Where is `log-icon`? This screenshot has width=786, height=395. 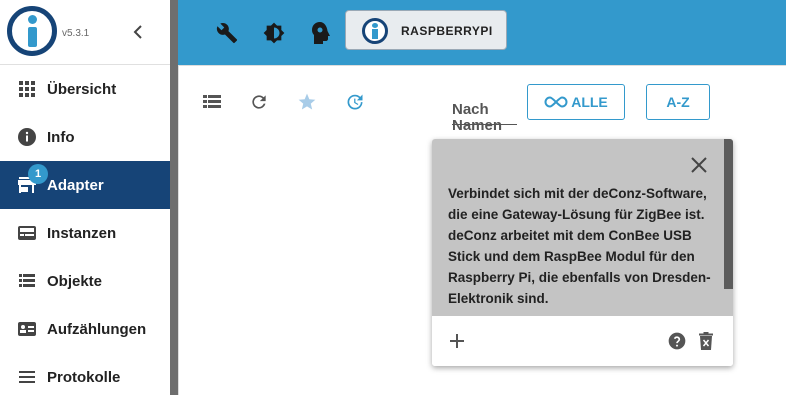 log-icon is located at coordinates (27, 377).